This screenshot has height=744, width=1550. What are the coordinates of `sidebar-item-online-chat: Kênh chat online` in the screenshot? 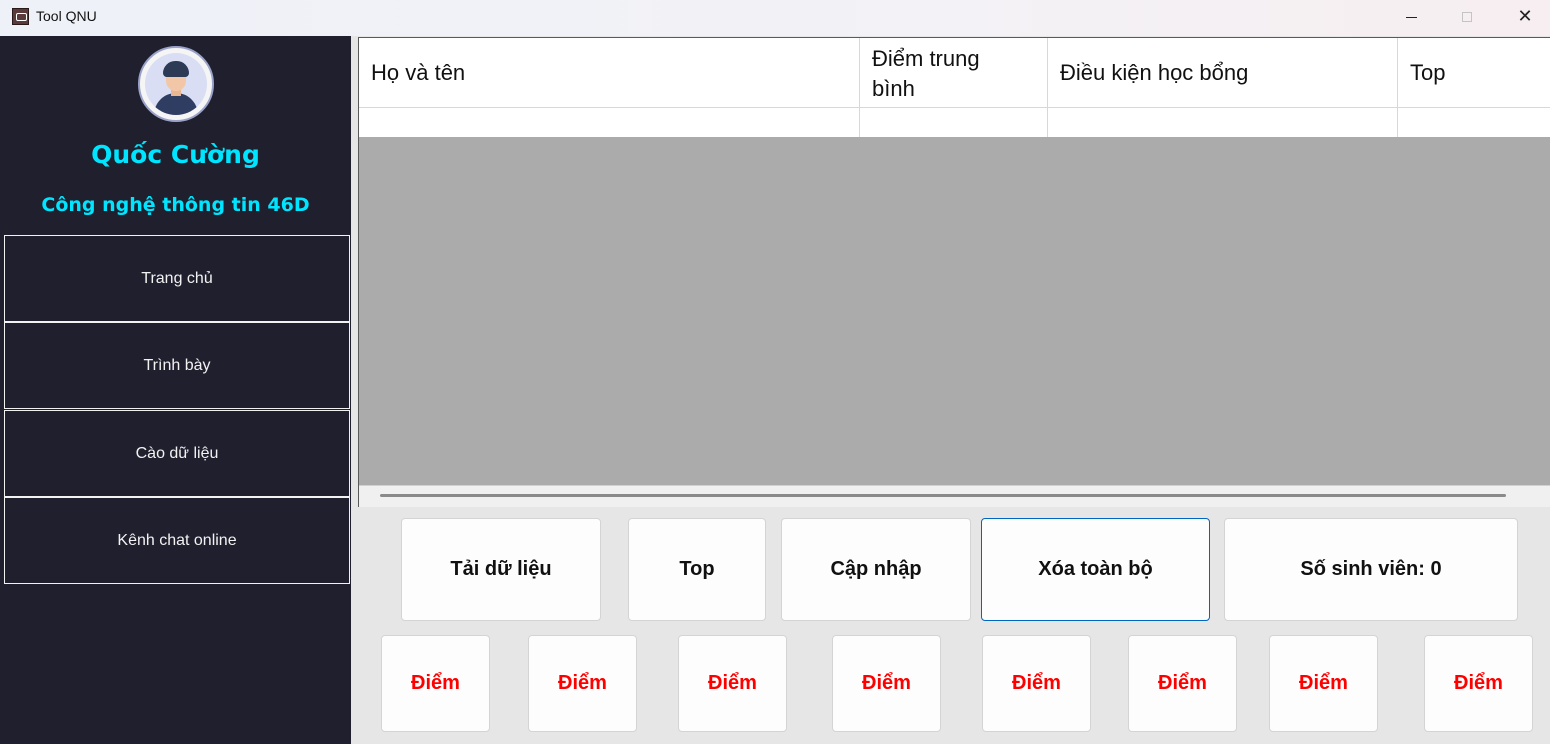 It's located at (177, 540).